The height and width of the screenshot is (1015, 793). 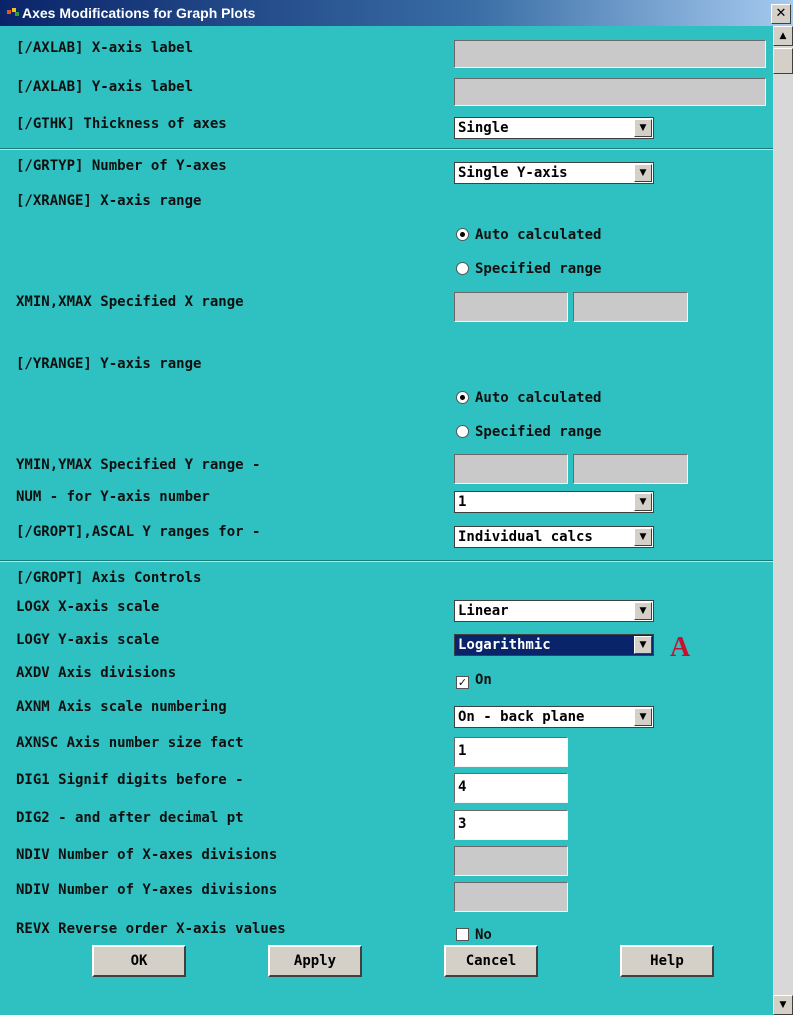 I want to click on vertical-scrollbar: ▲ ▼, so click(x=783, y=520).